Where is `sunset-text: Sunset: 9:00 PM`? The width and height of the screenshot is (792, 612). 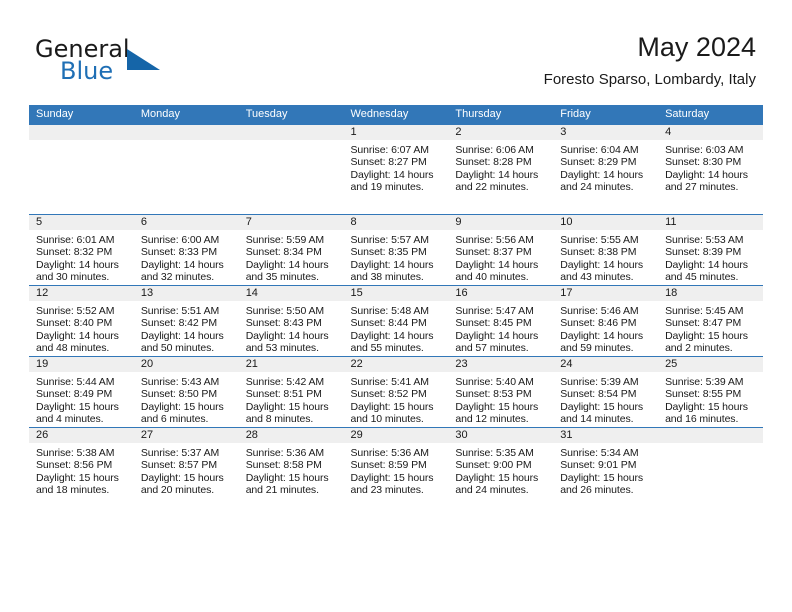
sunset-text: Sunset: 9:00 PM is located at coordinates (493, 465).